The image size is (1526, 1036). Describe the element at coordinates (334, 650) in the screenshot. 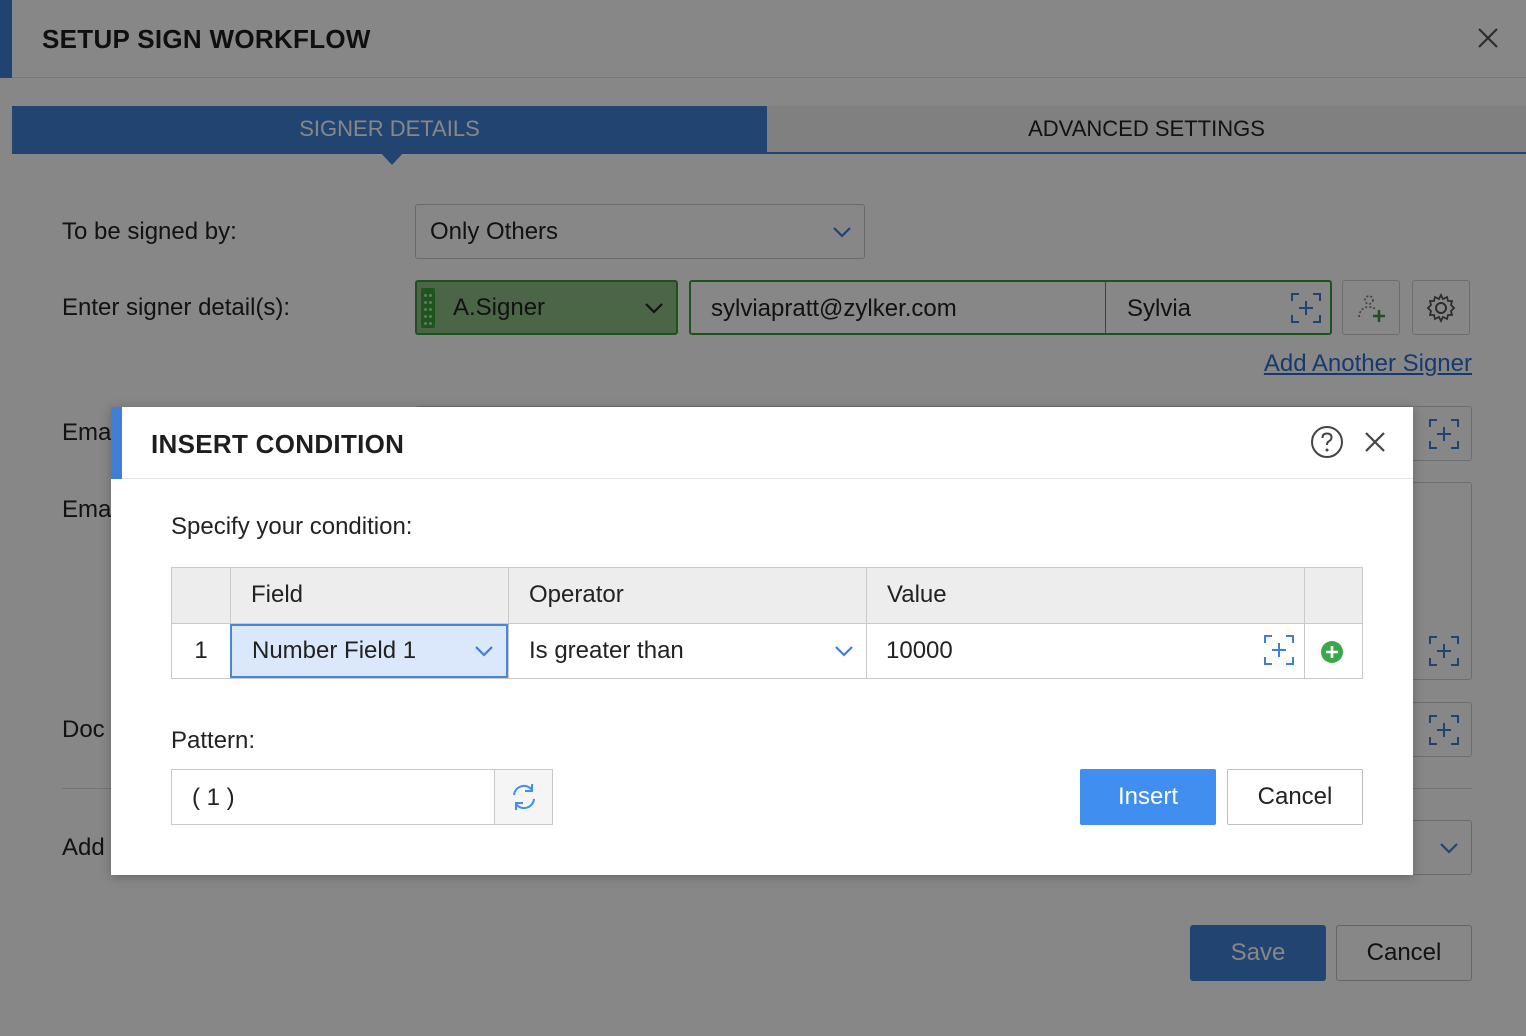

I see `field-select-value: Number Field 1` at that location.